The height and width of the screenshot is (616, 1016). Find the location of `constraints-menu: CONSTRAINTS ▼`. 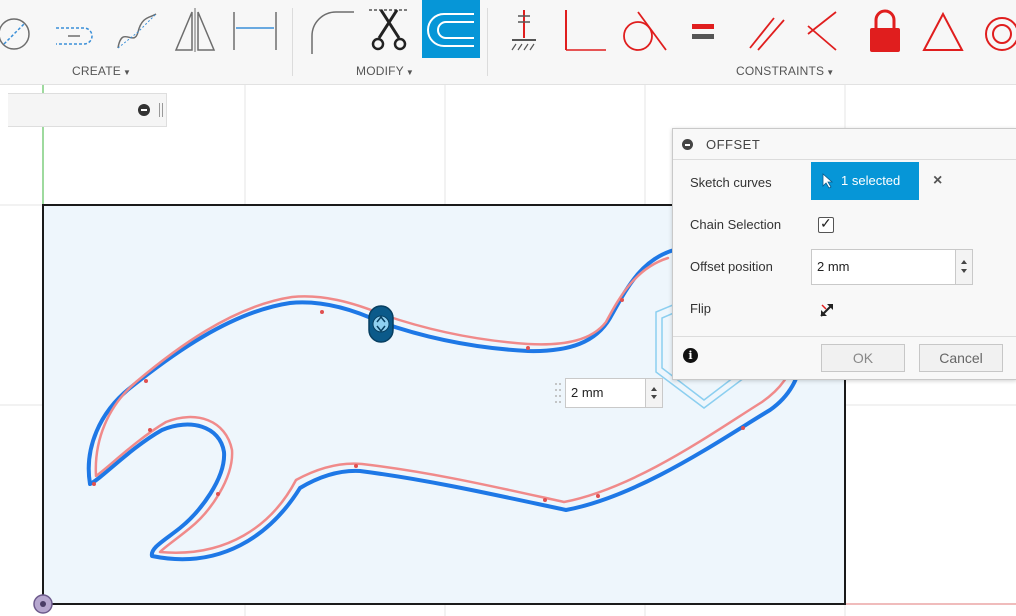

constraints-menu: CONSTRAINTS ▼ is located at coordinates (785, 71).